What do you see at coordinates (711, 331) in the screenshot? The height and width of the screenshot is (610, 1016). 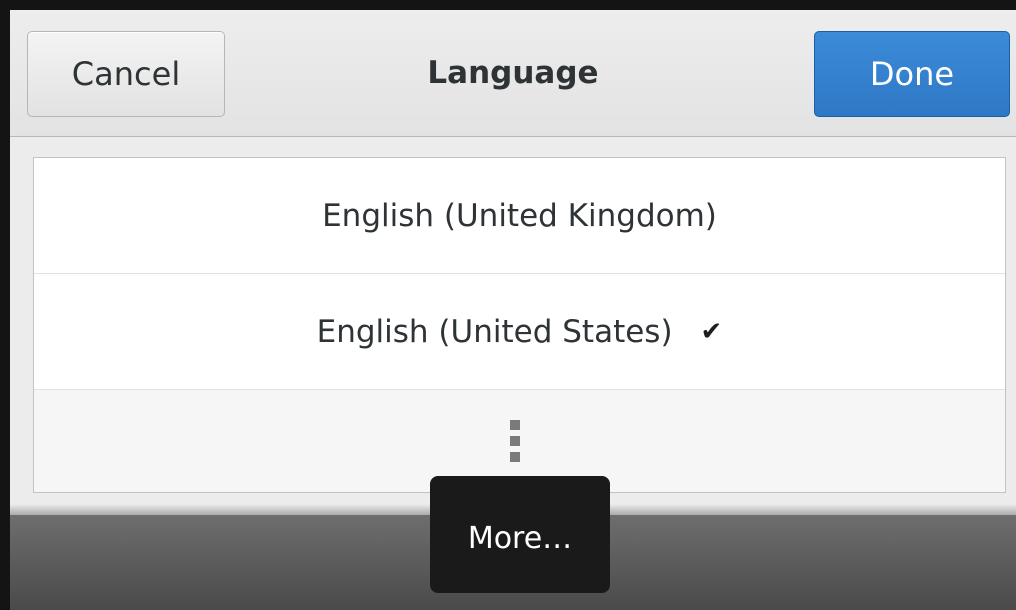 I see `checkmark-icon: ✔` at bounding box center [711, 331].